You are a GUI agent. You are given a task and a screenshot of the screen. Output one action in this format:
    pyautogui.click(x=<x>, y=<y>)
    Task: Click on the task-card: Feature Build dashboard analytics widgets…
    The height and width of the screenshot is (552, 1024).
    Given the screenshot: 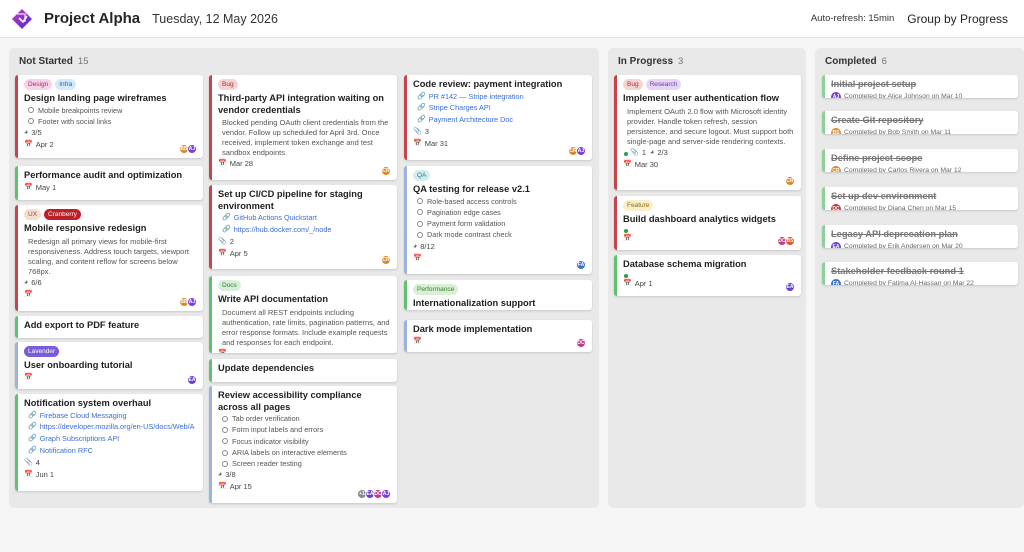 What is the action you would take?
    pyautogui.click(x=707, y=223)
    